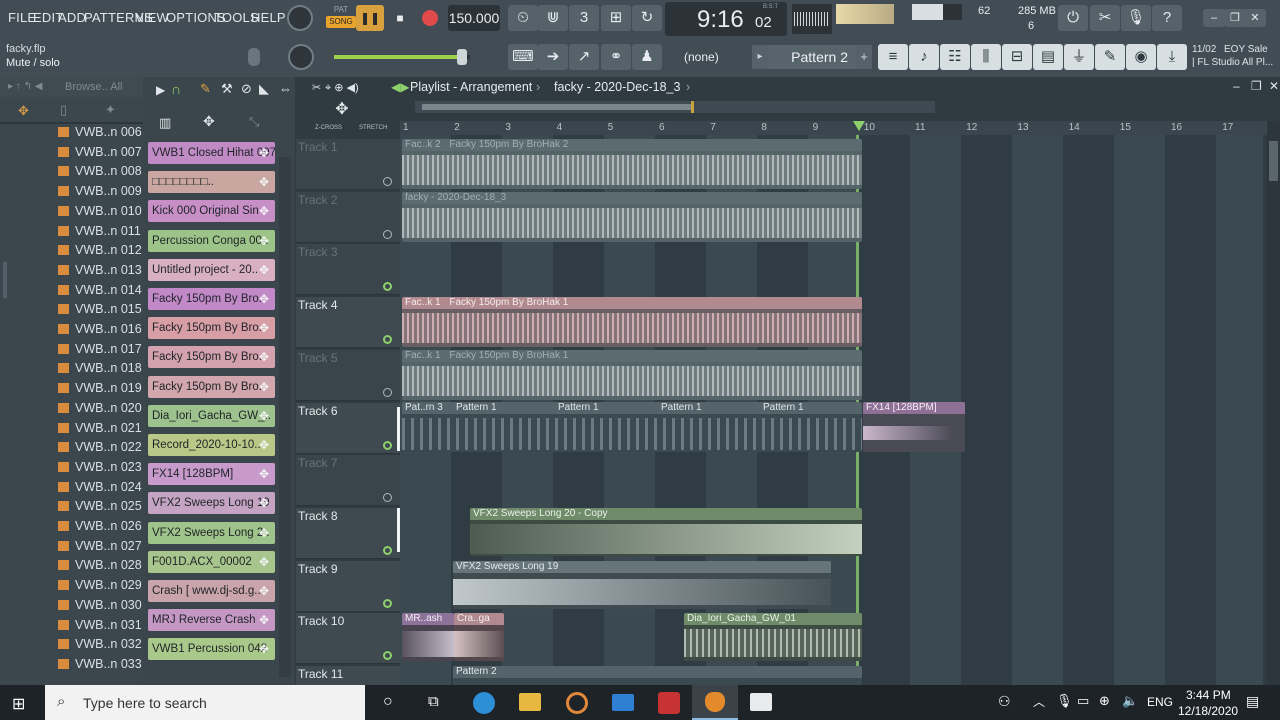 This screenshot has width=1280, height=720. Describe the element at coordinates (530, 702) in the screenshot. I see `file-explorer-icon` at that location.